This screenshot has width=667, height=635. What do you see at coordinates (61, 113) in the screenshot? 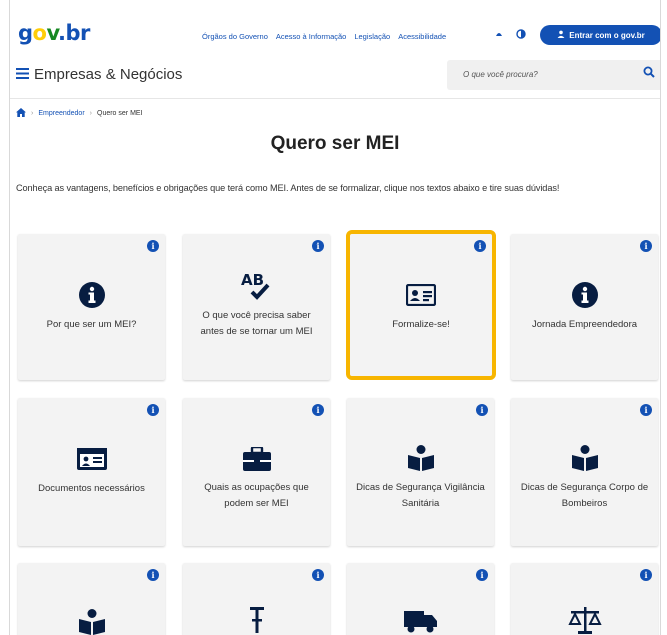
I see `breadcrumb-item-empreendedor: Empreendedor` at bounding box center [61, 113].